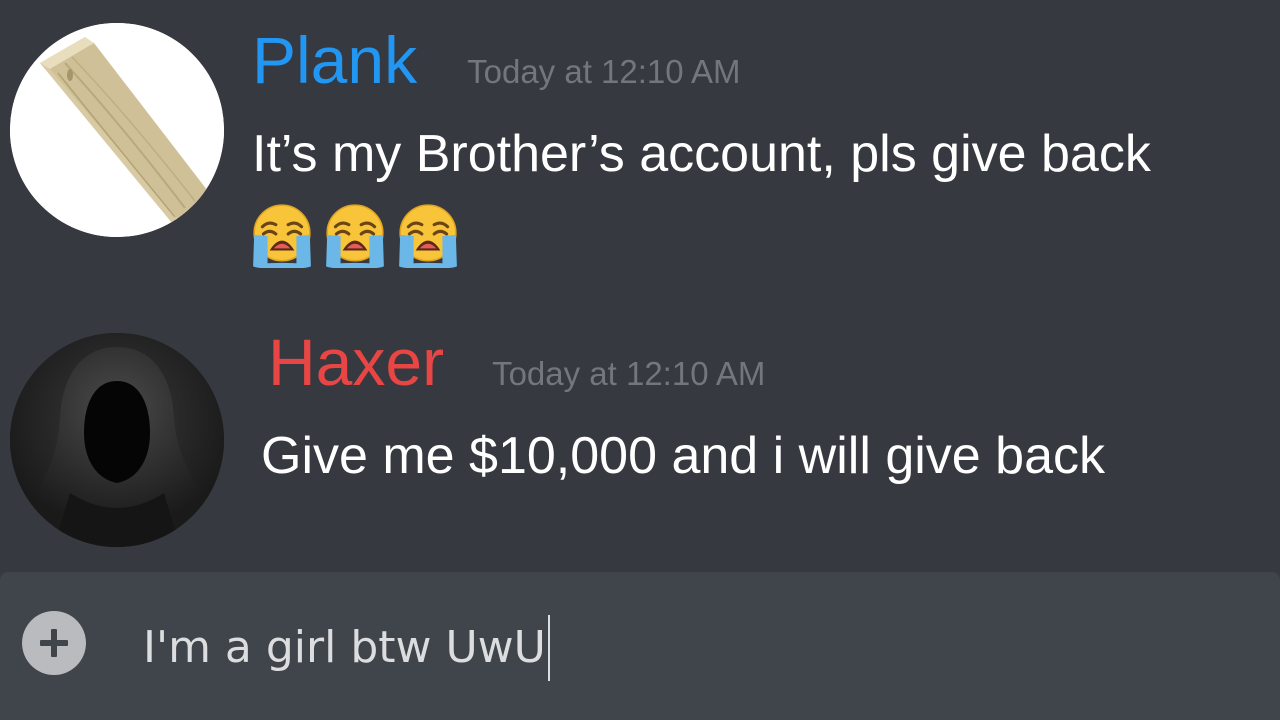  What do you see at coordinates (548, 648) in the screenshot?
I see `text-caret` at bounding box center [548, 648].